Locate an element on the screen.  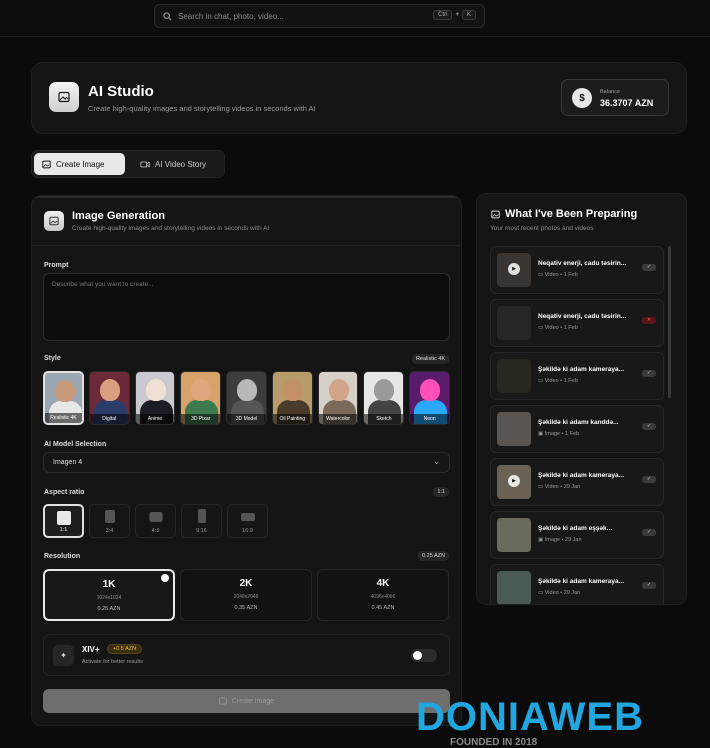
style-option: 3D Pixar is located at coordinates (201, 398).